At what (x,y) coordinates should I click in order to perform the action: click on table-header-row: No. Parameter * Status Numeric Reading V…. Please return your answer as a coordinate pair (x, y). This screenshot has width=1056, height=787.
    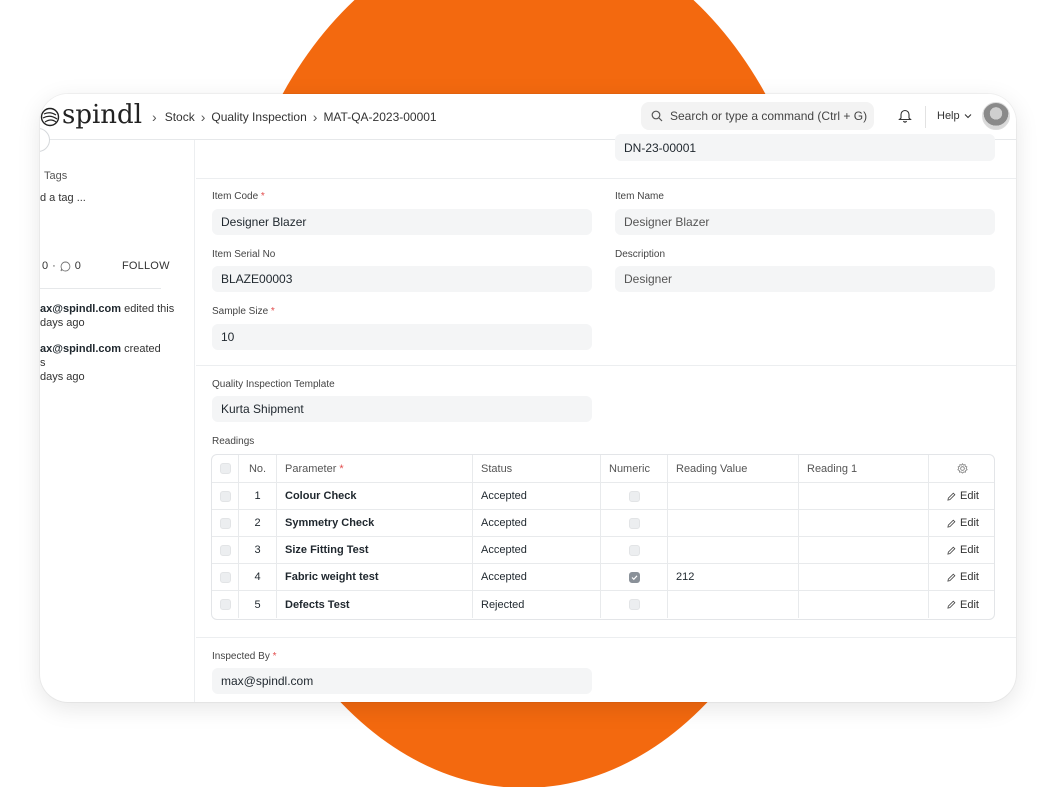
    Looking at the image, I should click on (603, 469).